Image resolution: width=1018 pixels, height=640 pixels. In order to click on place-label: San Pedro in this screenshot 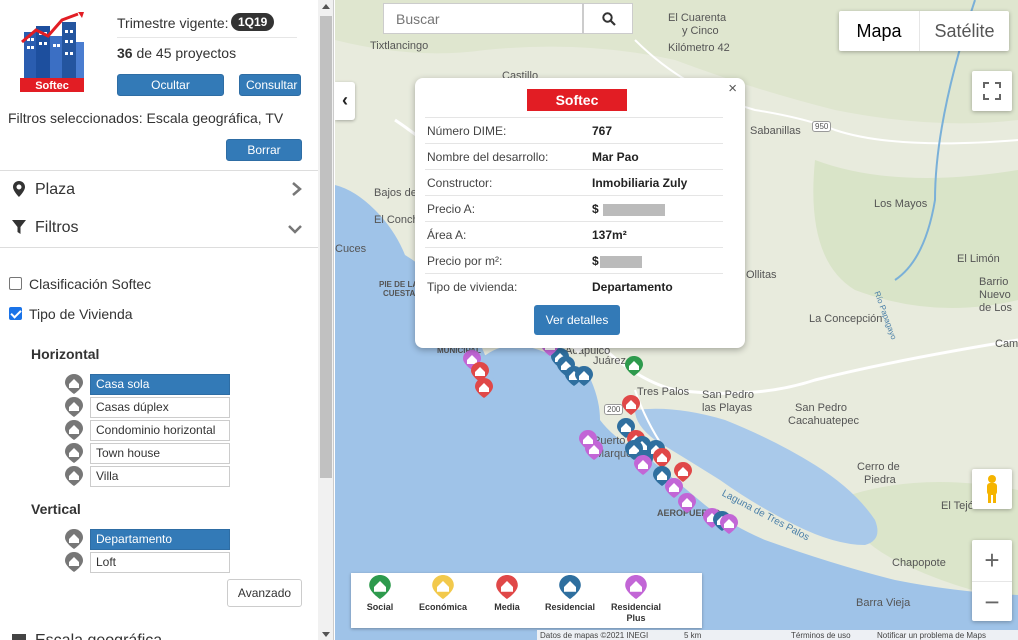, I will do `click(821, 408)`.